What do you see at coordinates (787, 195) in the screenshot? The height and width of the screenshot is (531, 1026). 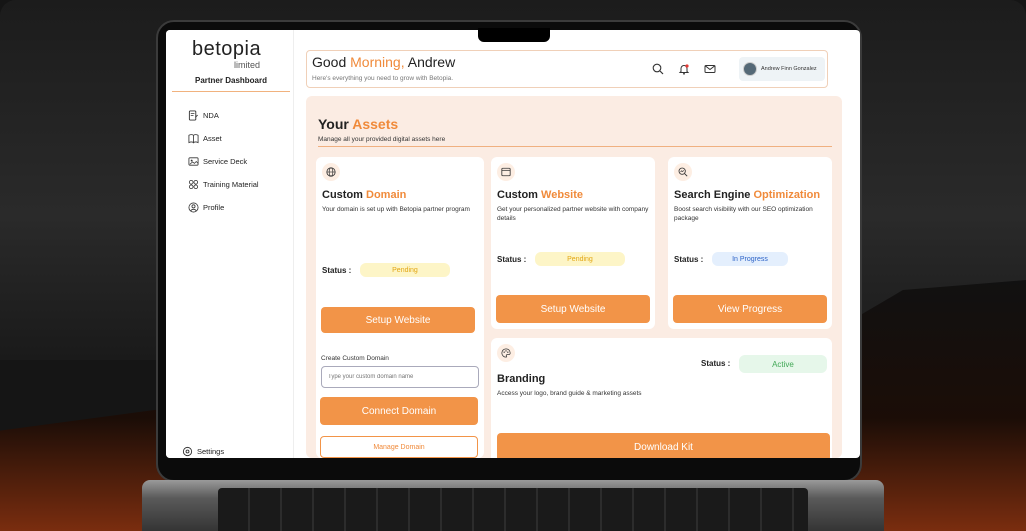 I see `card-title-highlight: Optimization` at bounding box center [787, 195].